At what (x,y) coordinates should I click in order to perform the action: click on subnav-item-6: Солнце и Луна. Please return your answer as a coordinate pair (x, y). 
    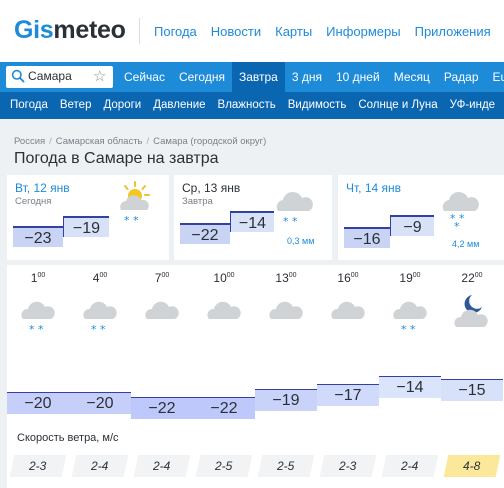
    Looking at the image, I should click on (397, 105).